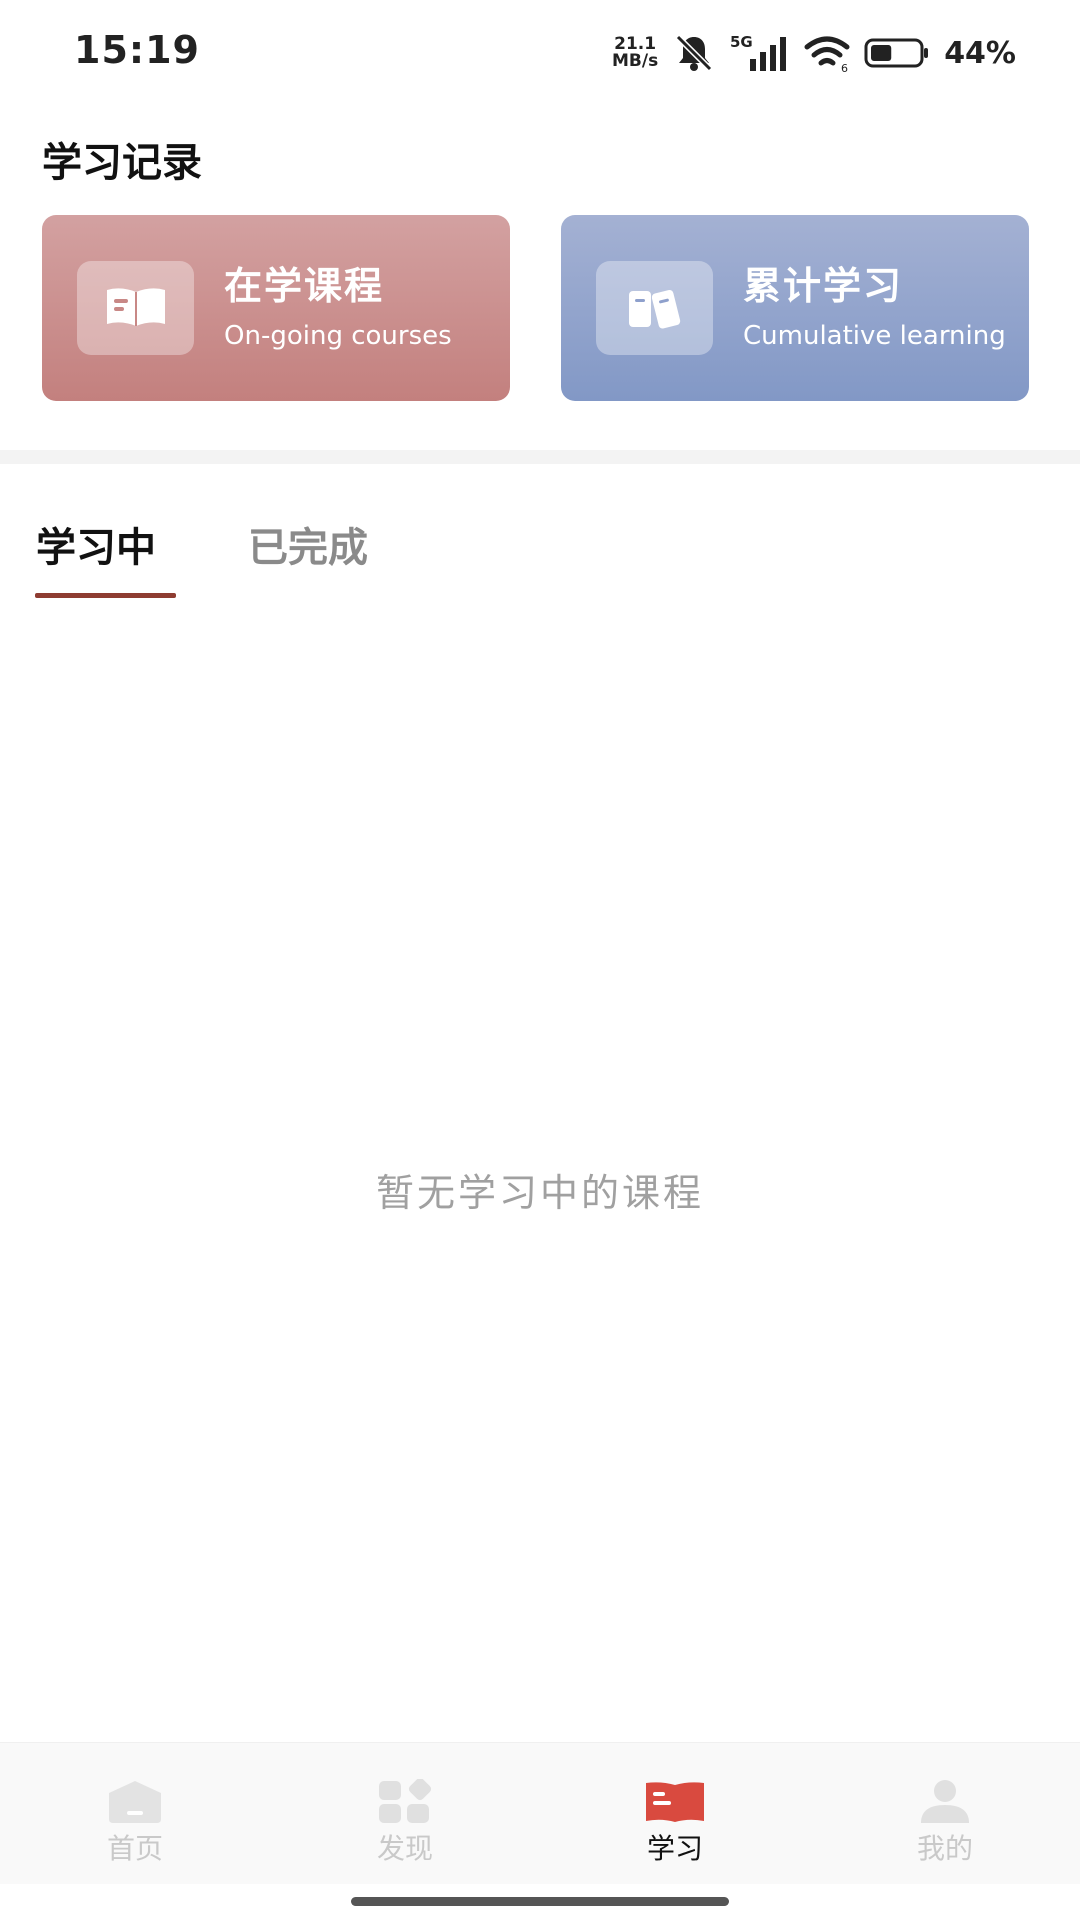 Image resolution: width=1080 pixels, height=1920 pixels. I want to click on section-divider, so click(540, 457).